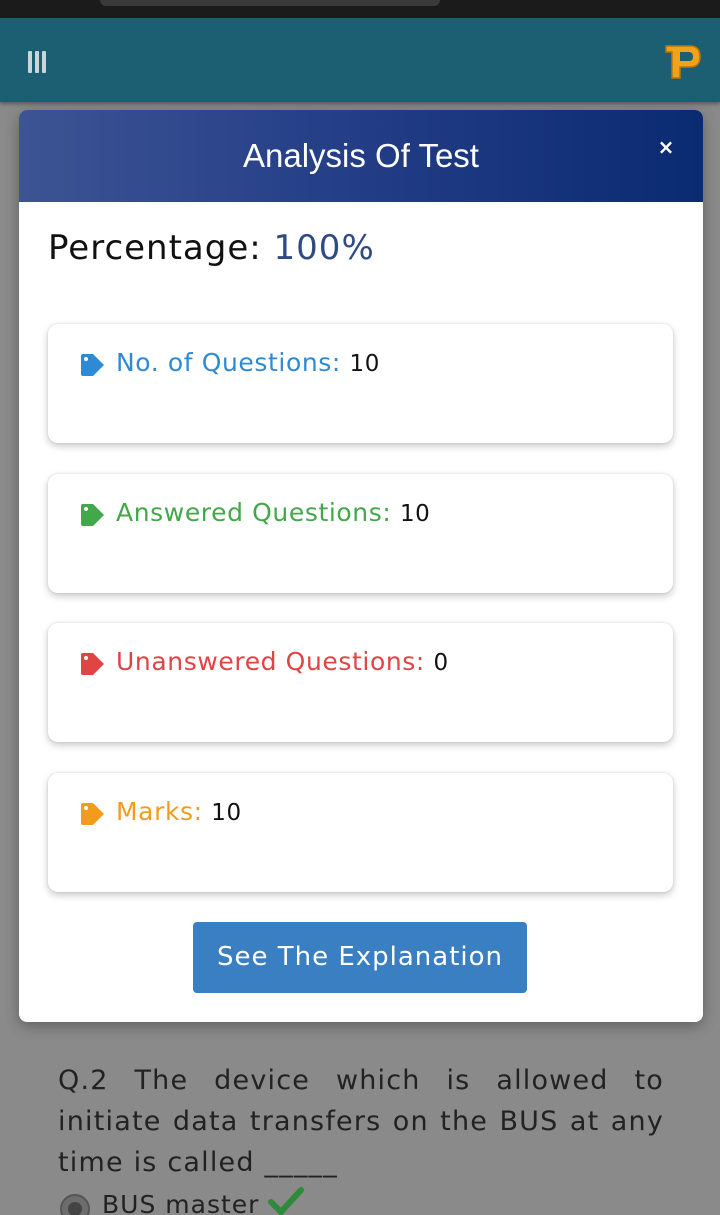 The height and width of the screenshot is (1215, 720). Describe the element at coordinates (75, 1204) in the screenshot. I see `radio-button` at that location.